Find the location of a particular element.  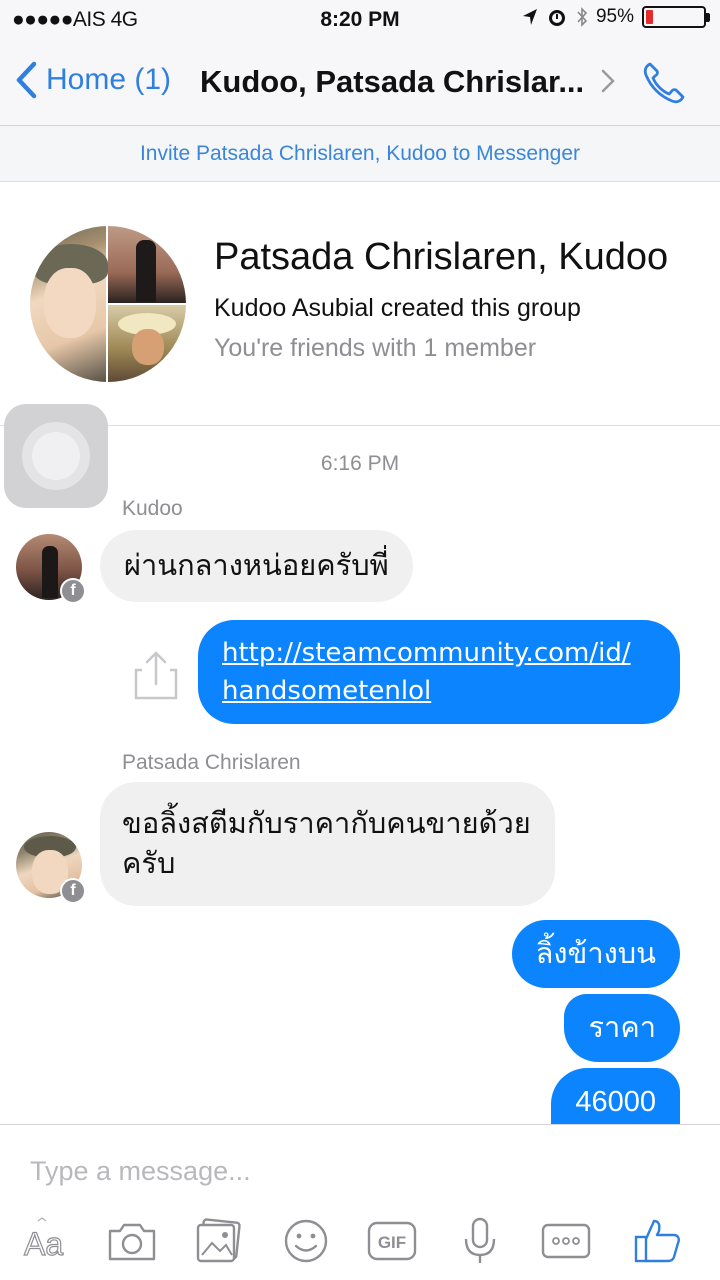

status-bar: ●●●●●AIS 4G 8:20 PM 95% is located at coordinates (360, 20).